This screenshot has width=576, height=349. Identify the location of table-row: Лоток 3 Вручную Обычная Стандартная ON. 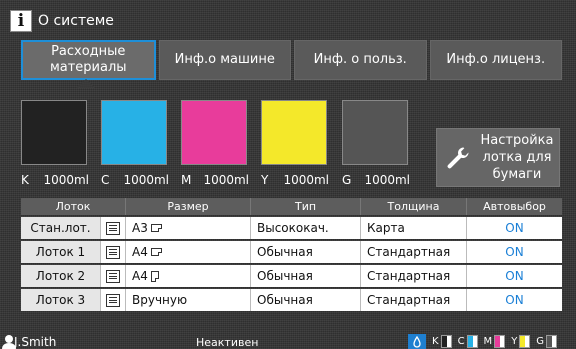
(291, 300).